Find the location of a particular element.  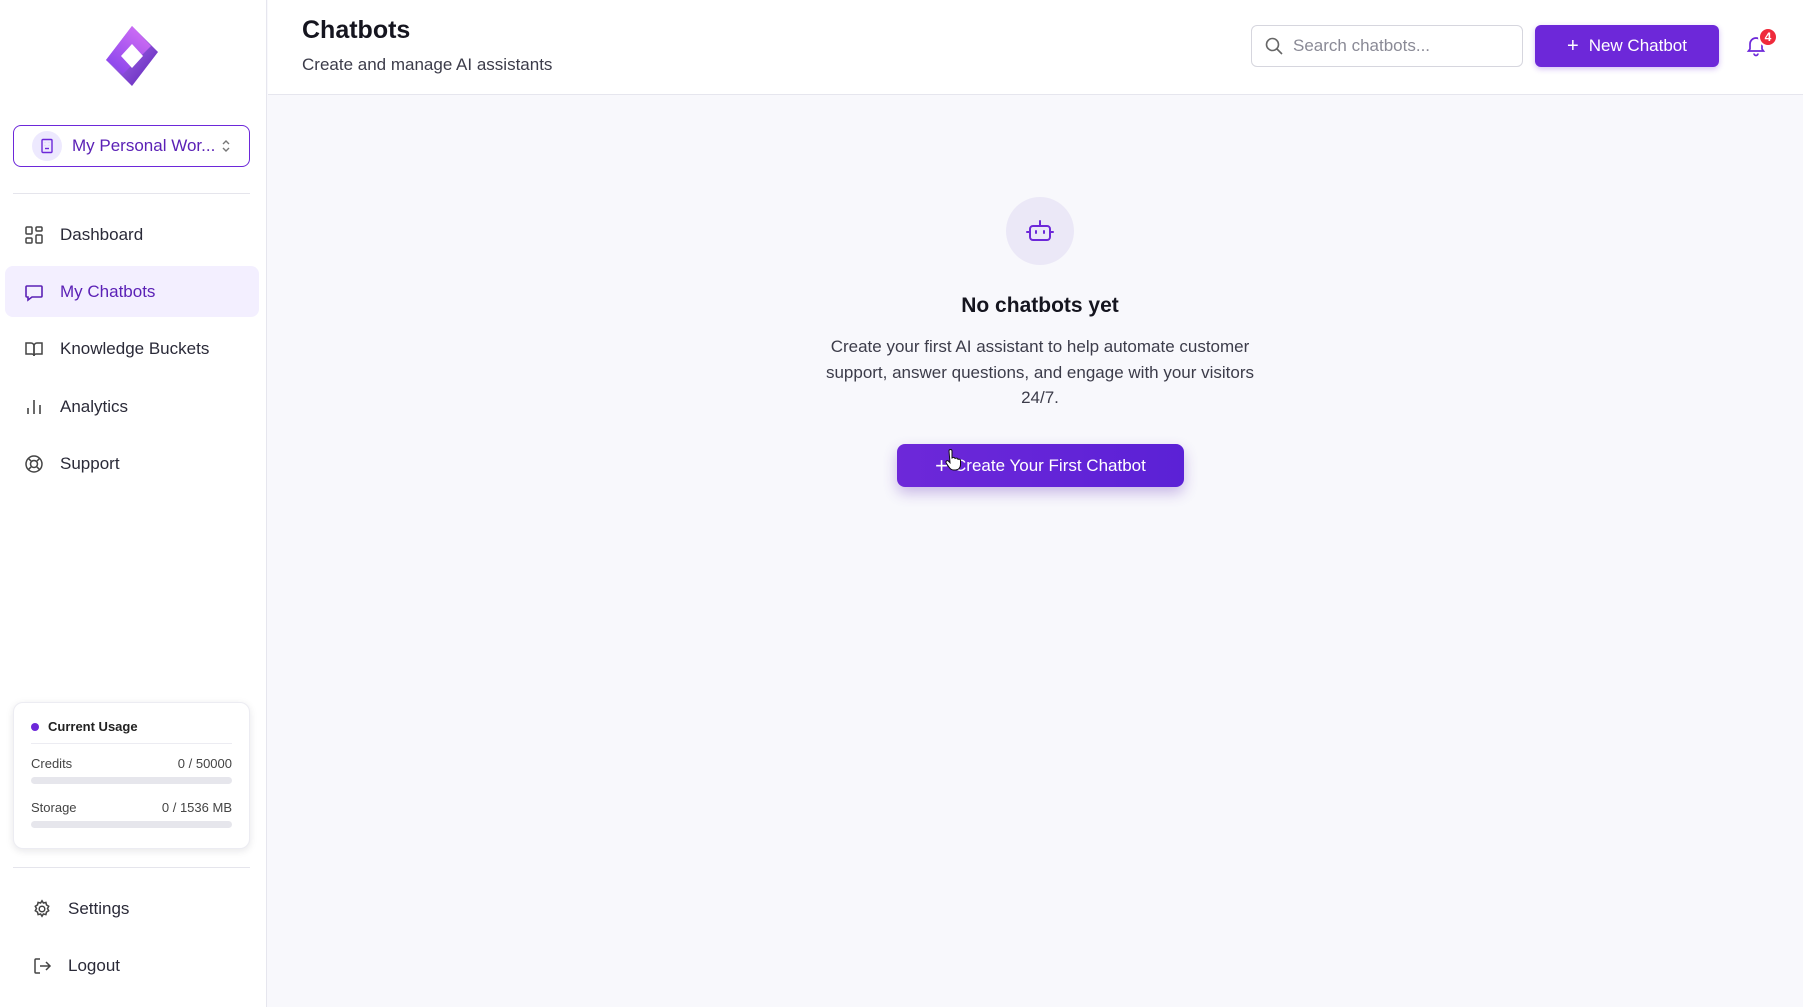

building-icon is located at coordinates (47, 146).